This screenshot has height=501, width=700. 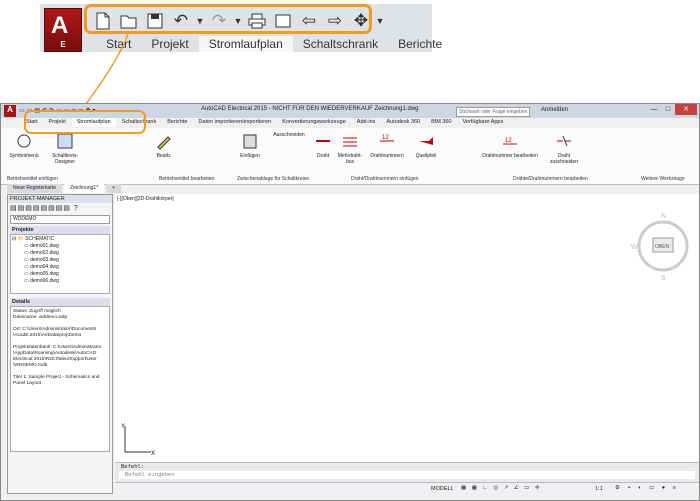 What do you see at coordinates (323, 145) in the screenshot?
I see `draht-button: Draht` at bounding box center [323, 145].